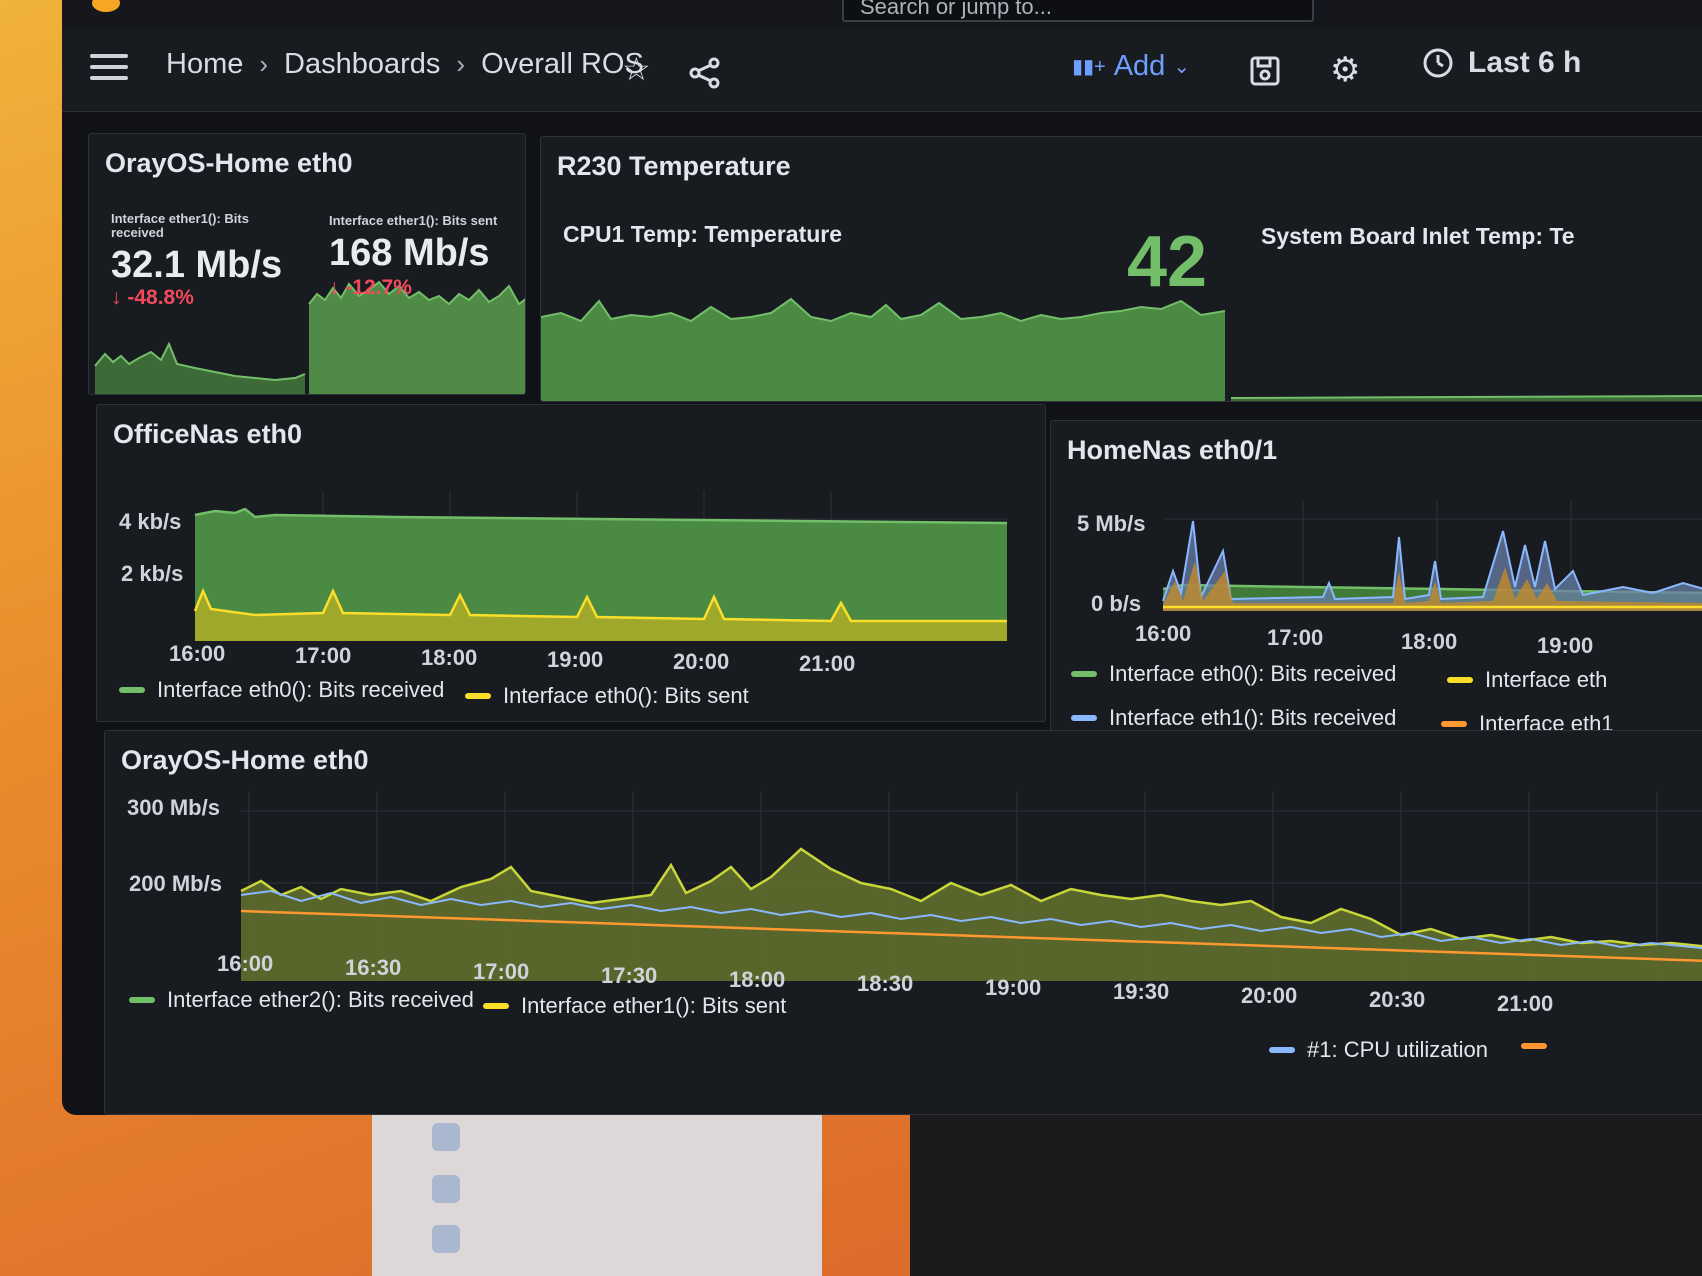  What do you see at coordinates (264, 64) in the screenshot?
I see `chevron-right-icon: ›` at bounding box center [264, 64].